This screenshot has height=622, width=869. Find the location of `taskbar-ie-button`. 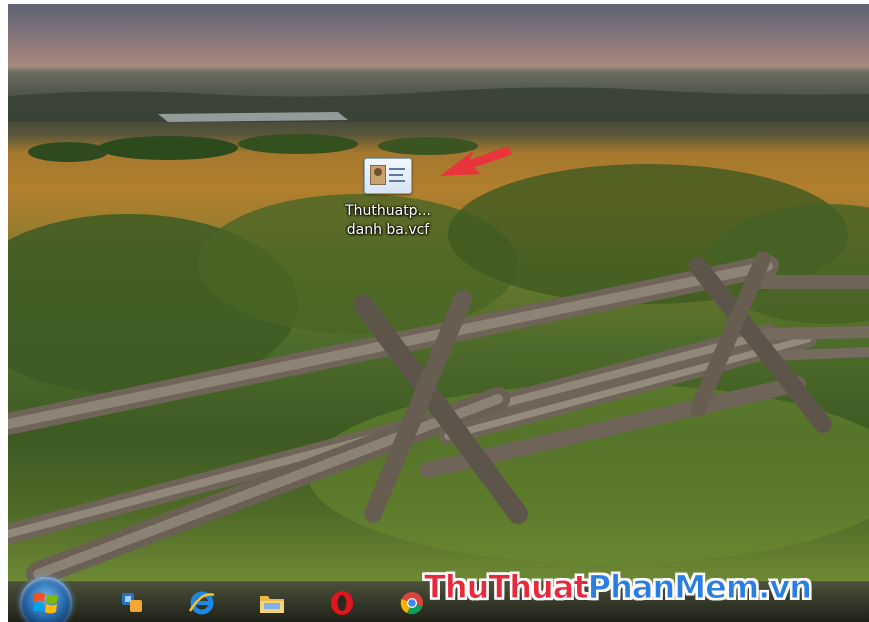

taskbar-ie-button is located at coordinates (202, 603).